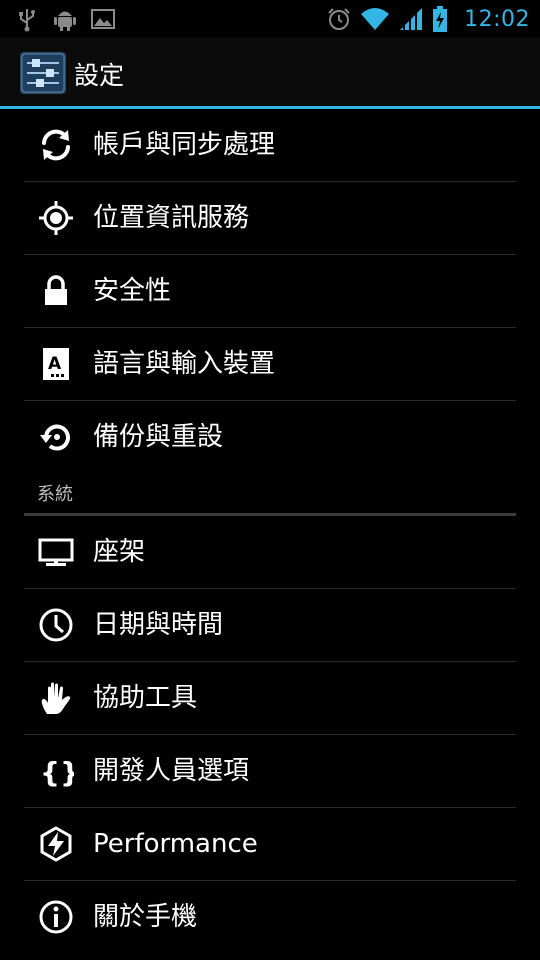 Image resolution: width=540 pixels, height=960 pixels. I want to click on signal-icon, so click(411, 19).